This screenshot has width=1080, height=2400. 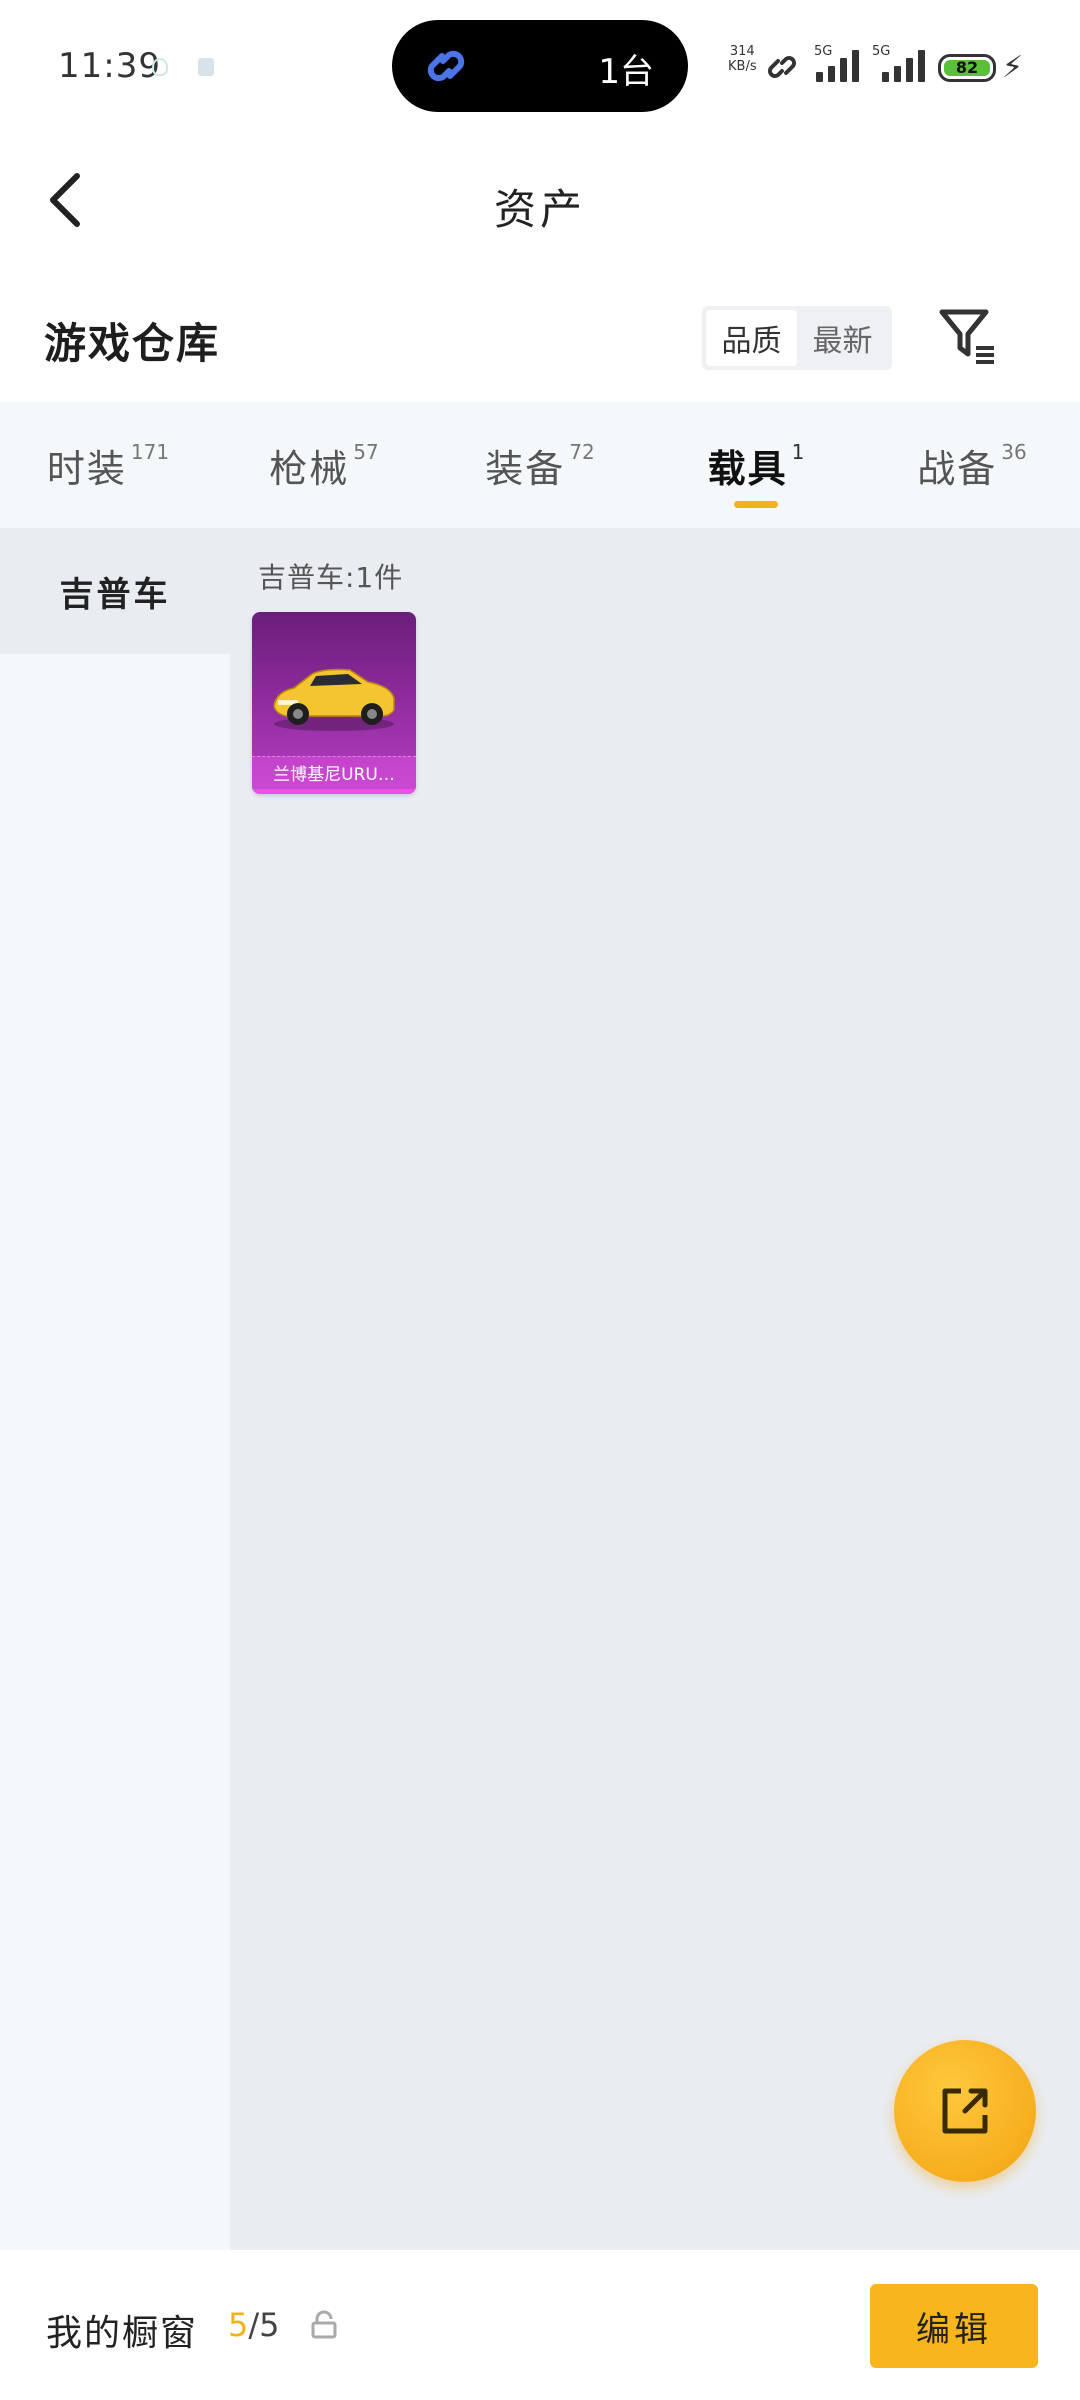 I want to click on filter-icon, so click(x=966, y=336).